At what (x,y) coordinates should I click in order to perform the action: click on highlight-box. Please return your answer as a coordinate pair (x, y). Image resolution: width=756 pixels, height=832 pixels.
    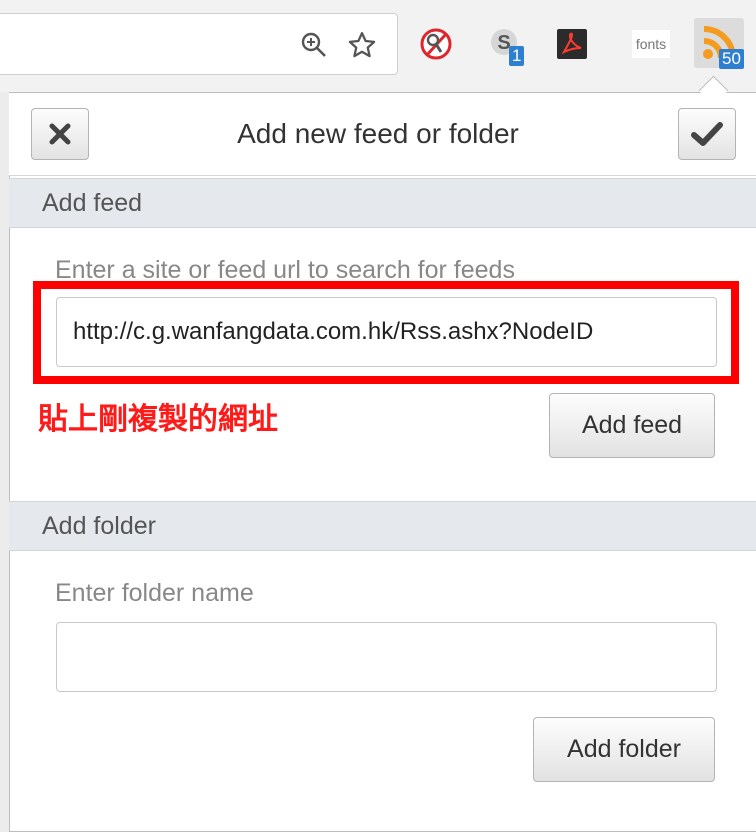
    Looking at the image, I should click on (386, 332).